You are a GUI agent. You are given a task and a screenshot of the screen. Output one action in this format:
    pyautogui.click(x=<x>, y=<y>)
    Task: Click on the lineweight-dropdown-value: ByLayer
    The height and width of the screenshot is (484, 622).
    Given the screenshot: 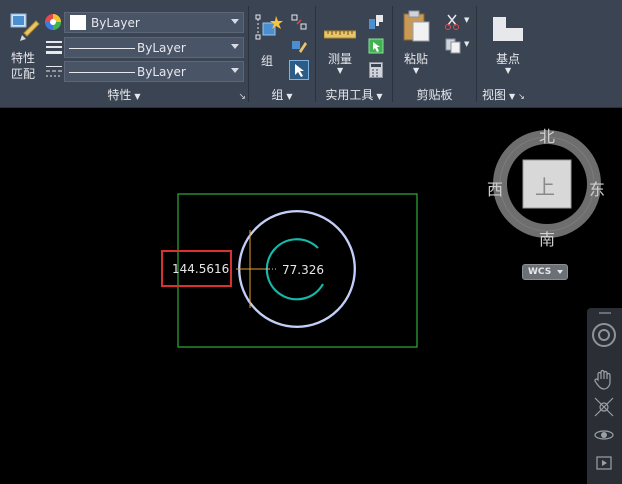 What is the action you would take?
    pyautogui.click(x=161, y=72)
    